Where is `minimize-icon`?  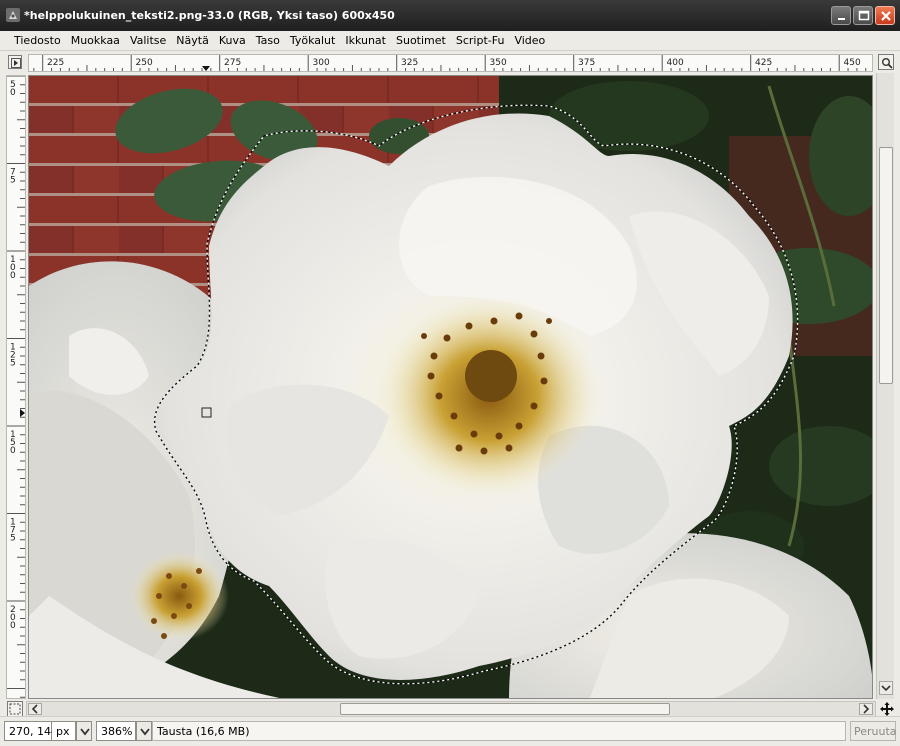
minimize-icon is located at coordinates (841, 19).